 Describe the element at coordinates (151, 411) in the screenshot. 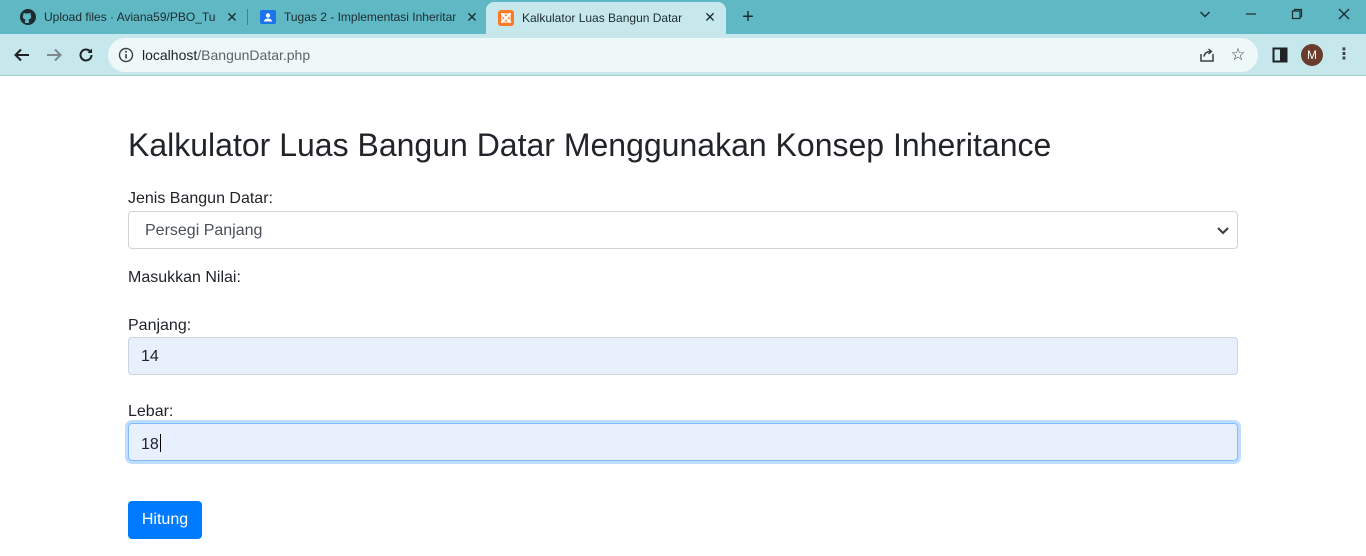

I see `lebar-label: Lebar:` at that location.